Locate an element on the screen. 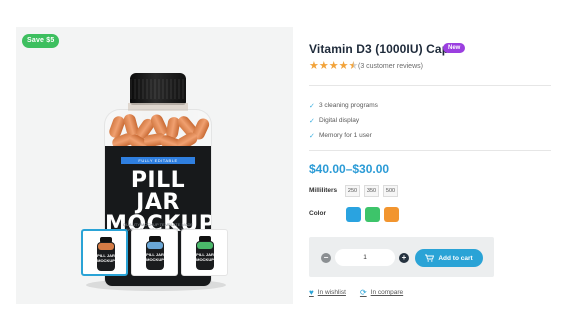 Image resolution: width=588 pixels, height=332 pixels. size-option: 500 is located at coordinates (390, 191).